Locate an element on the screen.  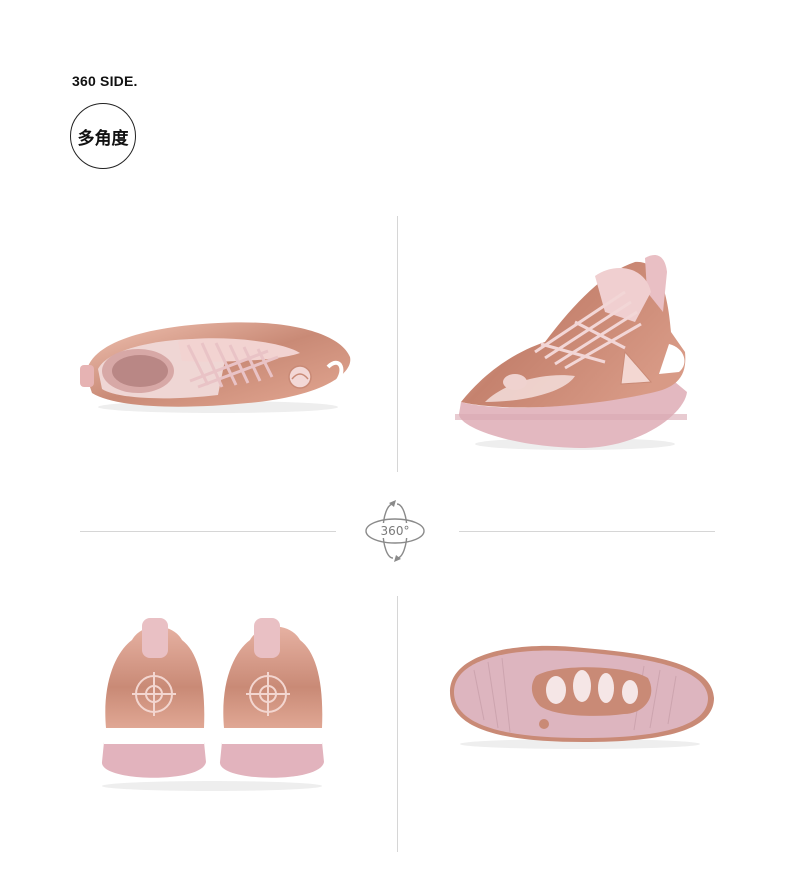
rotate-360-icon: 360° is located at coordinates (395, 531).